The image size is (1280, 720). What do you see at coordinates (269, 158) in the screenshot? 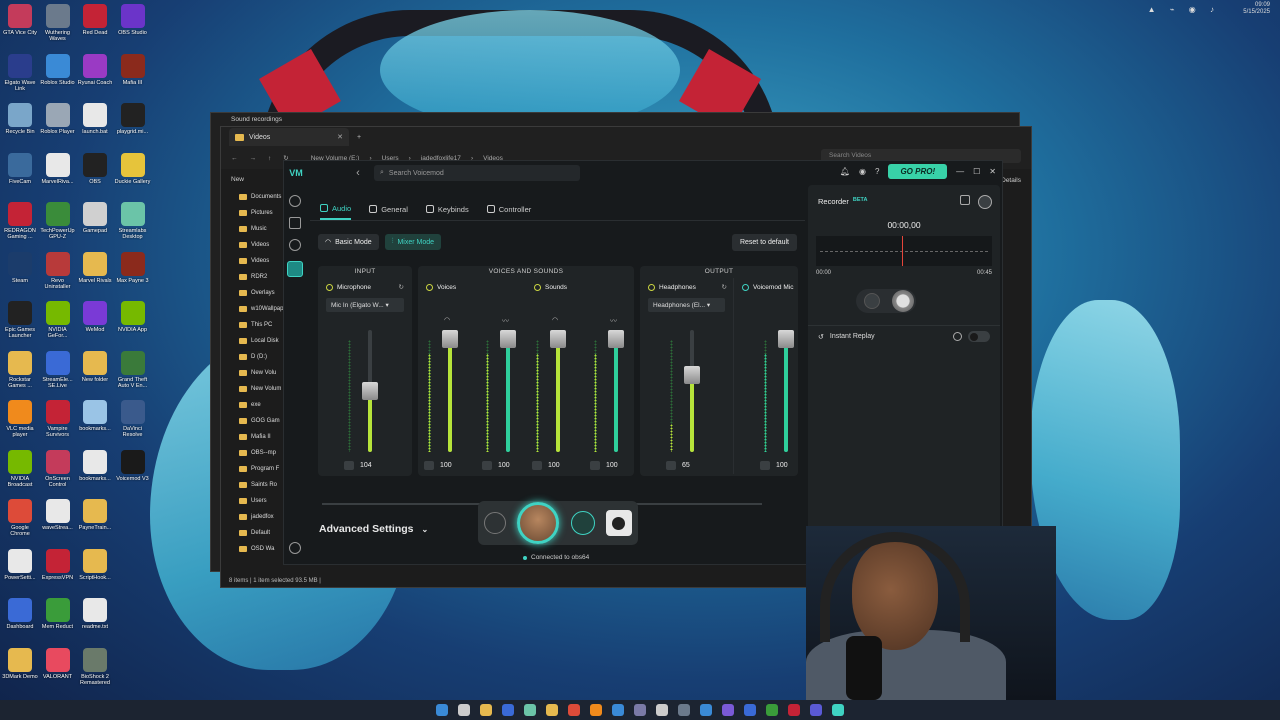
I see `up-icon: ↑` at bounding box center [269, 158].